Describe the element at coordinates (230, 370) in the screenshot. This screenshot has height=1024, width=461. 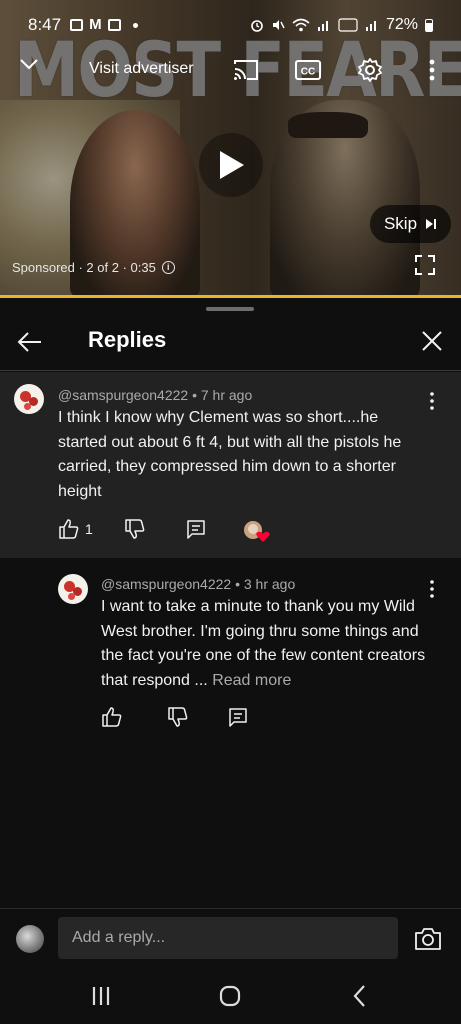
I see `header-divider` at that location.